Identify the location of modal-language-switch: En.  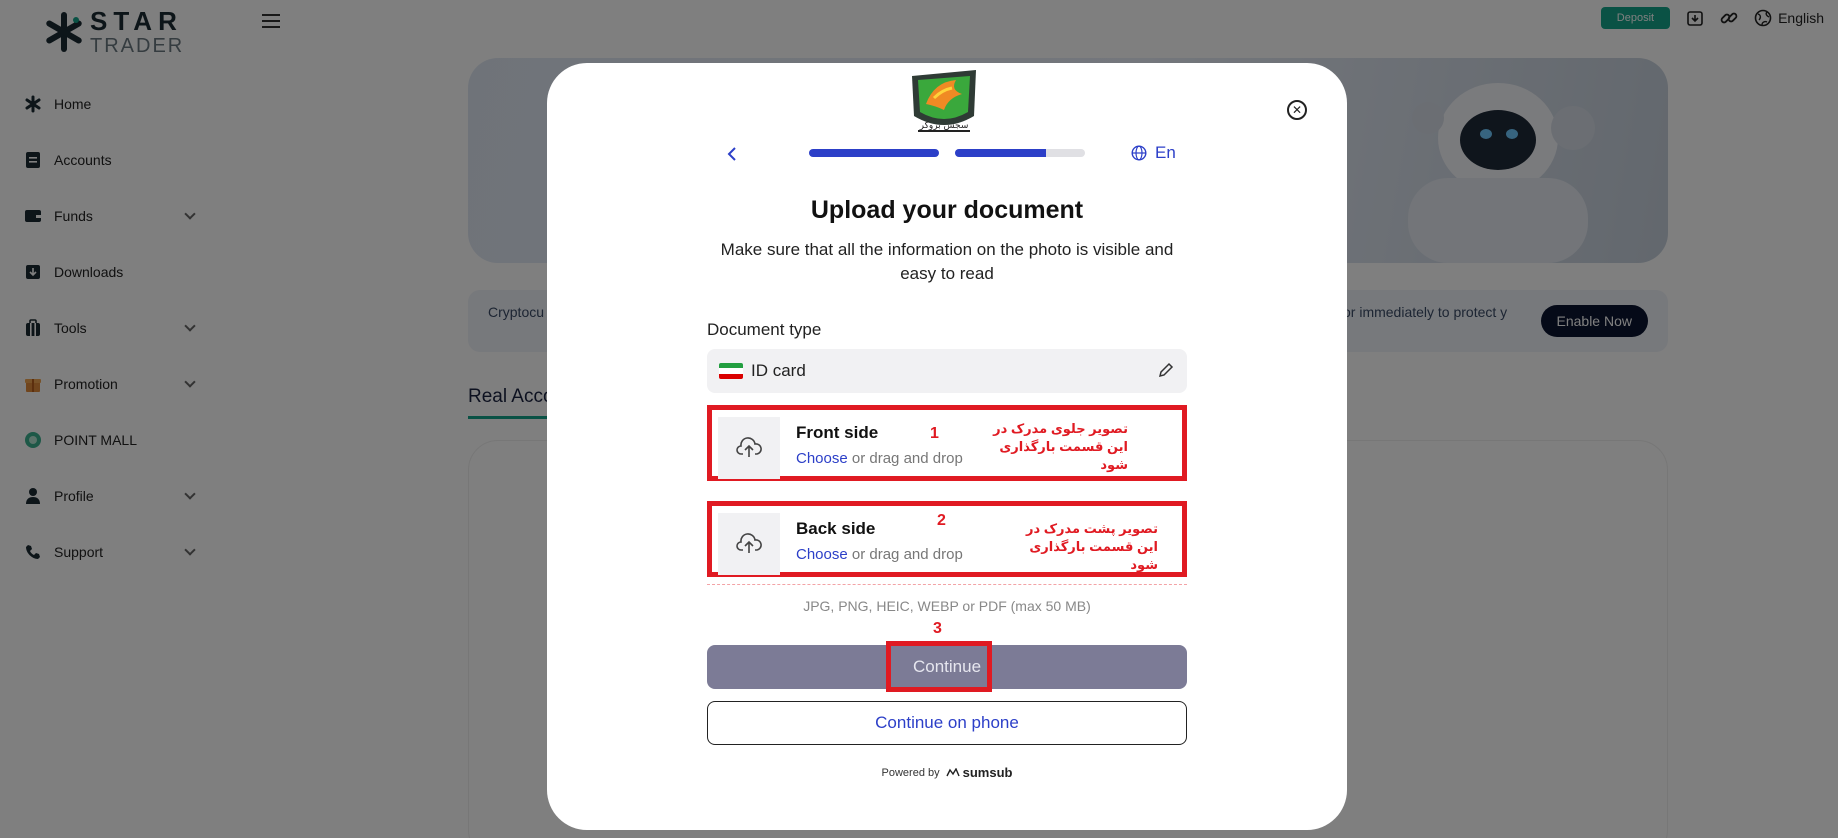
(1153, 153).